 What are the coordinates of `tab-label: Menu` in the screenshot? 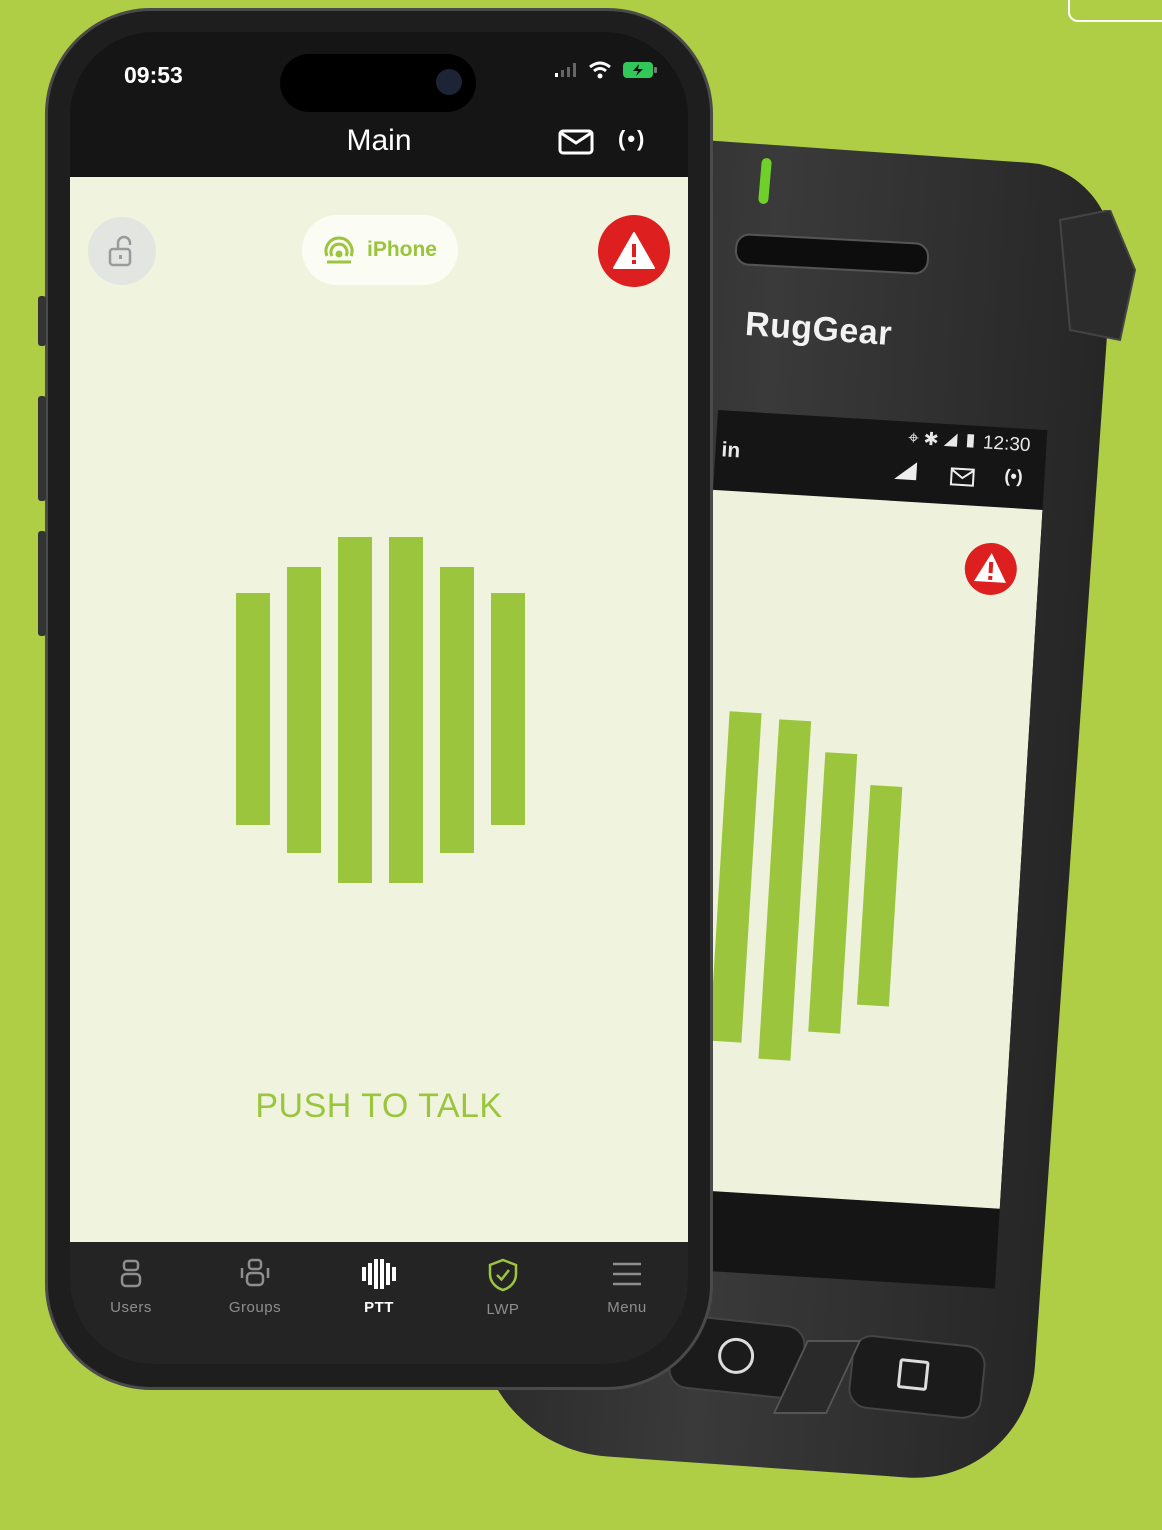 It's located at (627, 1307).